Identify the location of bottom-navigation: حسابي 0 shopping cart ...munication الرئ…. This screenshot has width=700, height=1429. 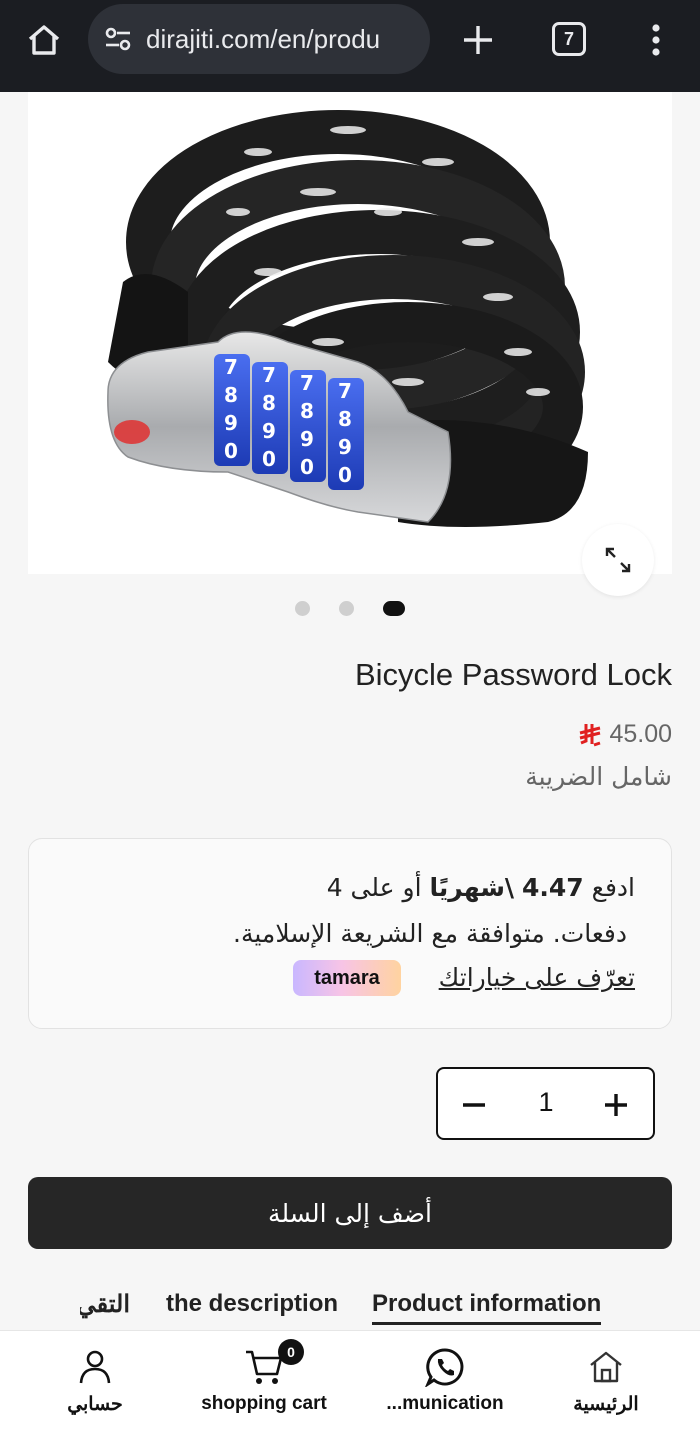
(350, 1379).